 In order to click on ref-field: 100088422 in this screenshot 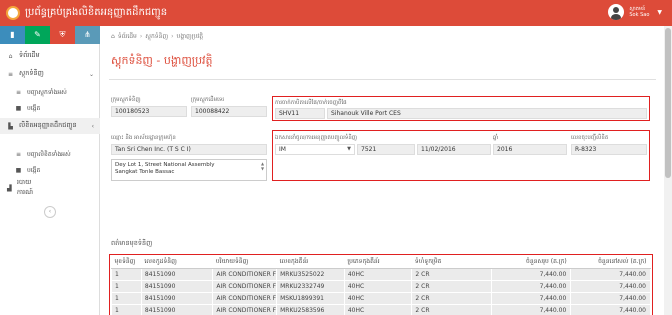, I will do `click(229, 111)`.